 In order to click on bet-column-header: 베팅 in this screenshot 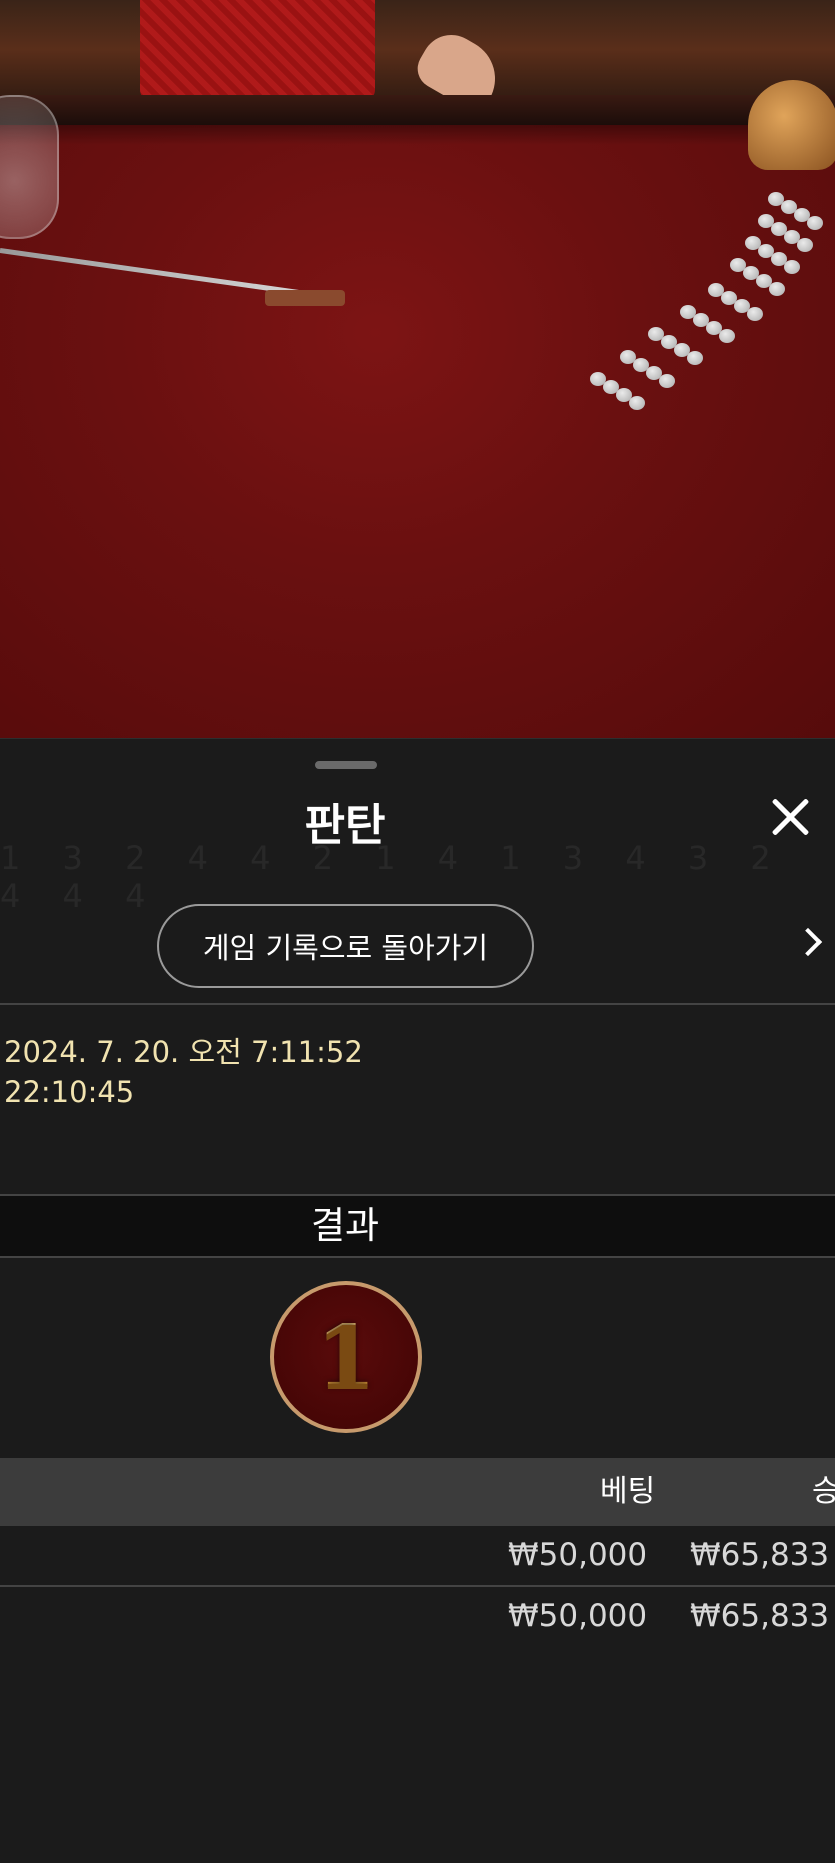, I will do `click(628, 1491)`.